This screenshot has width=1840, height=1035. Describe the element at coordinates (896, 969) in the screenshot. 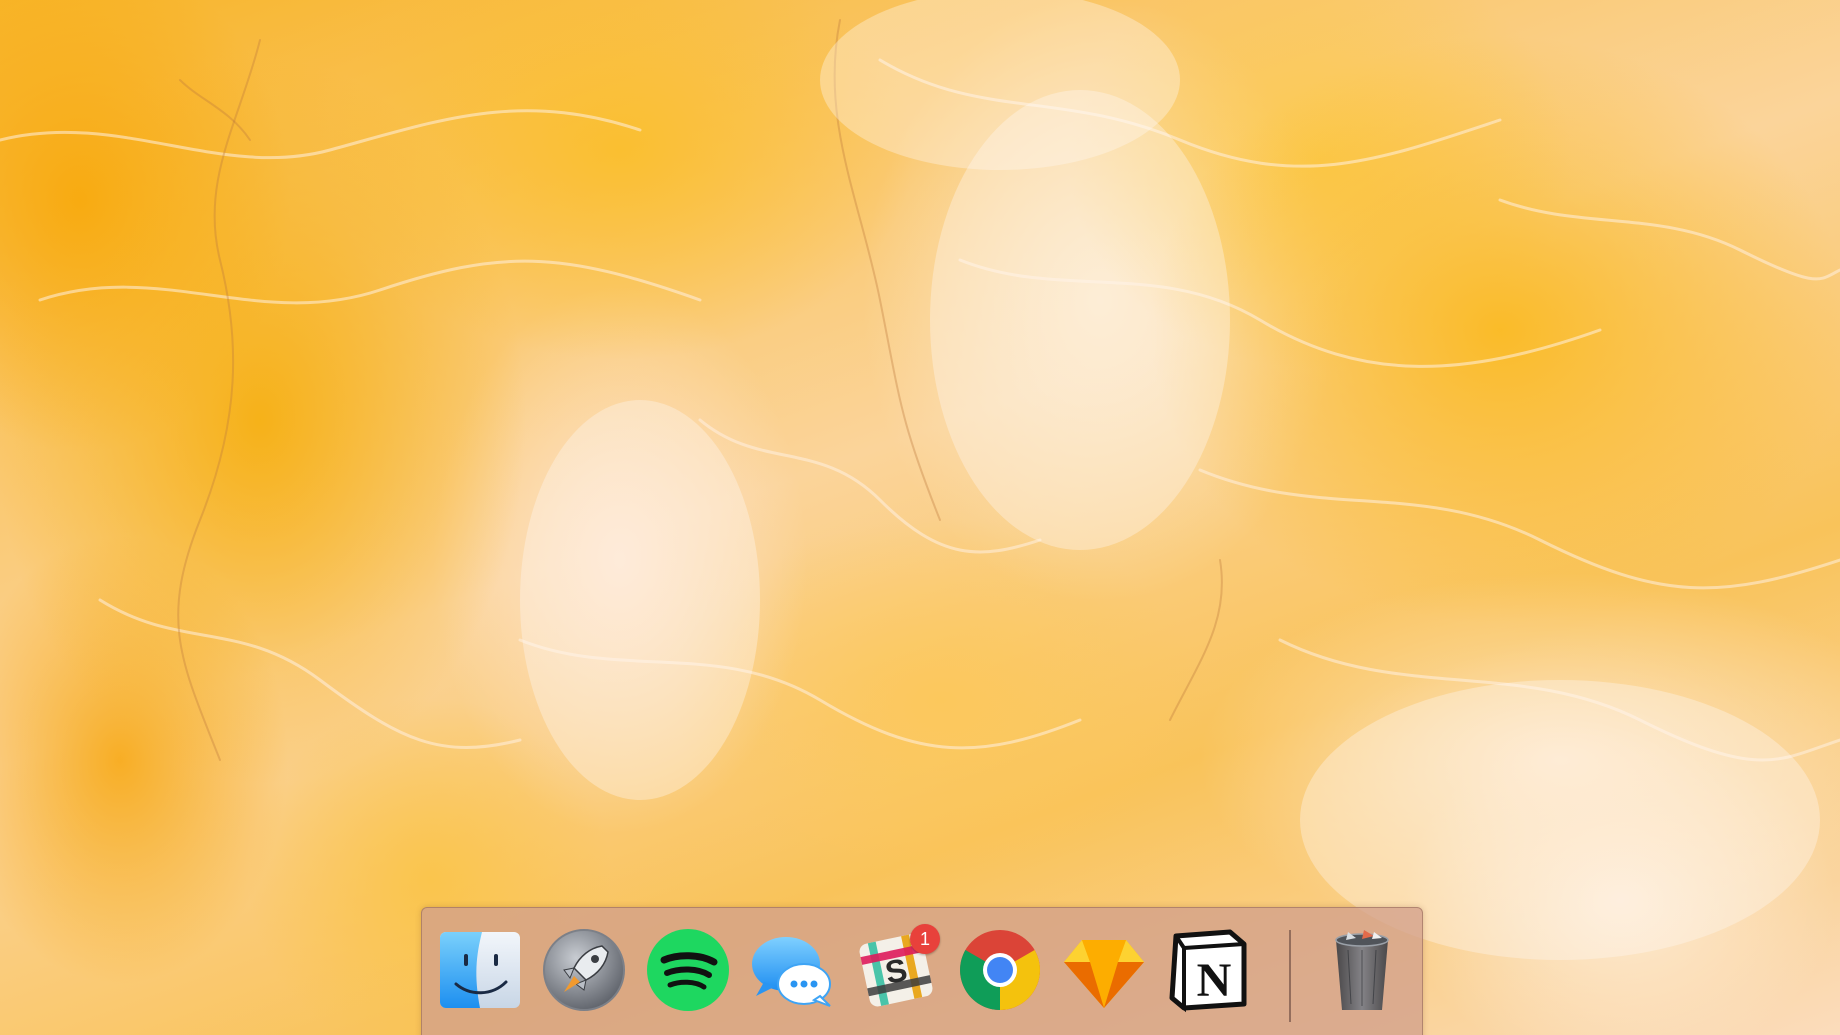

I see `dock-item-slack: S 1` at that location.